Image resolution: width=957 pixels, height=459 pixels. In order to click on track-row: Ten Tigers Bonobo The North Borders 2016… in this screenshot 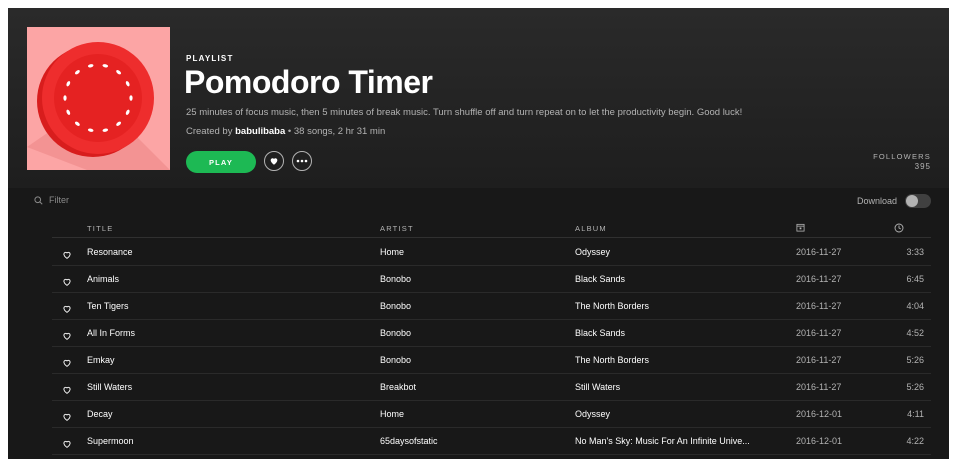, I will do `click(478, 306)`.